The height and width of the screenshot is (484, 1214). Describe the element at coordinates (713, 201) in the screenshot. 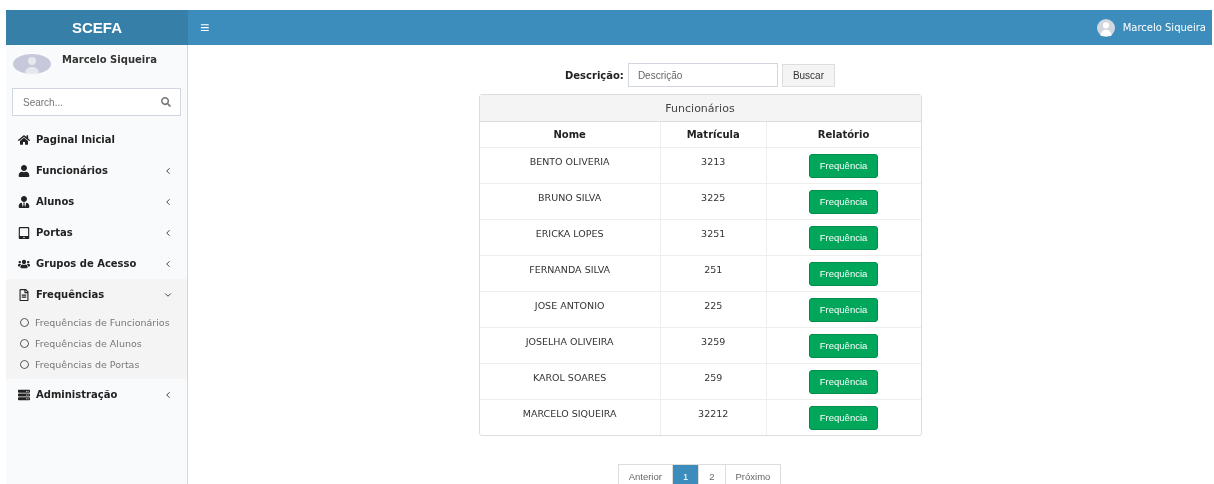

I see `table-cell: 3225` at that location.